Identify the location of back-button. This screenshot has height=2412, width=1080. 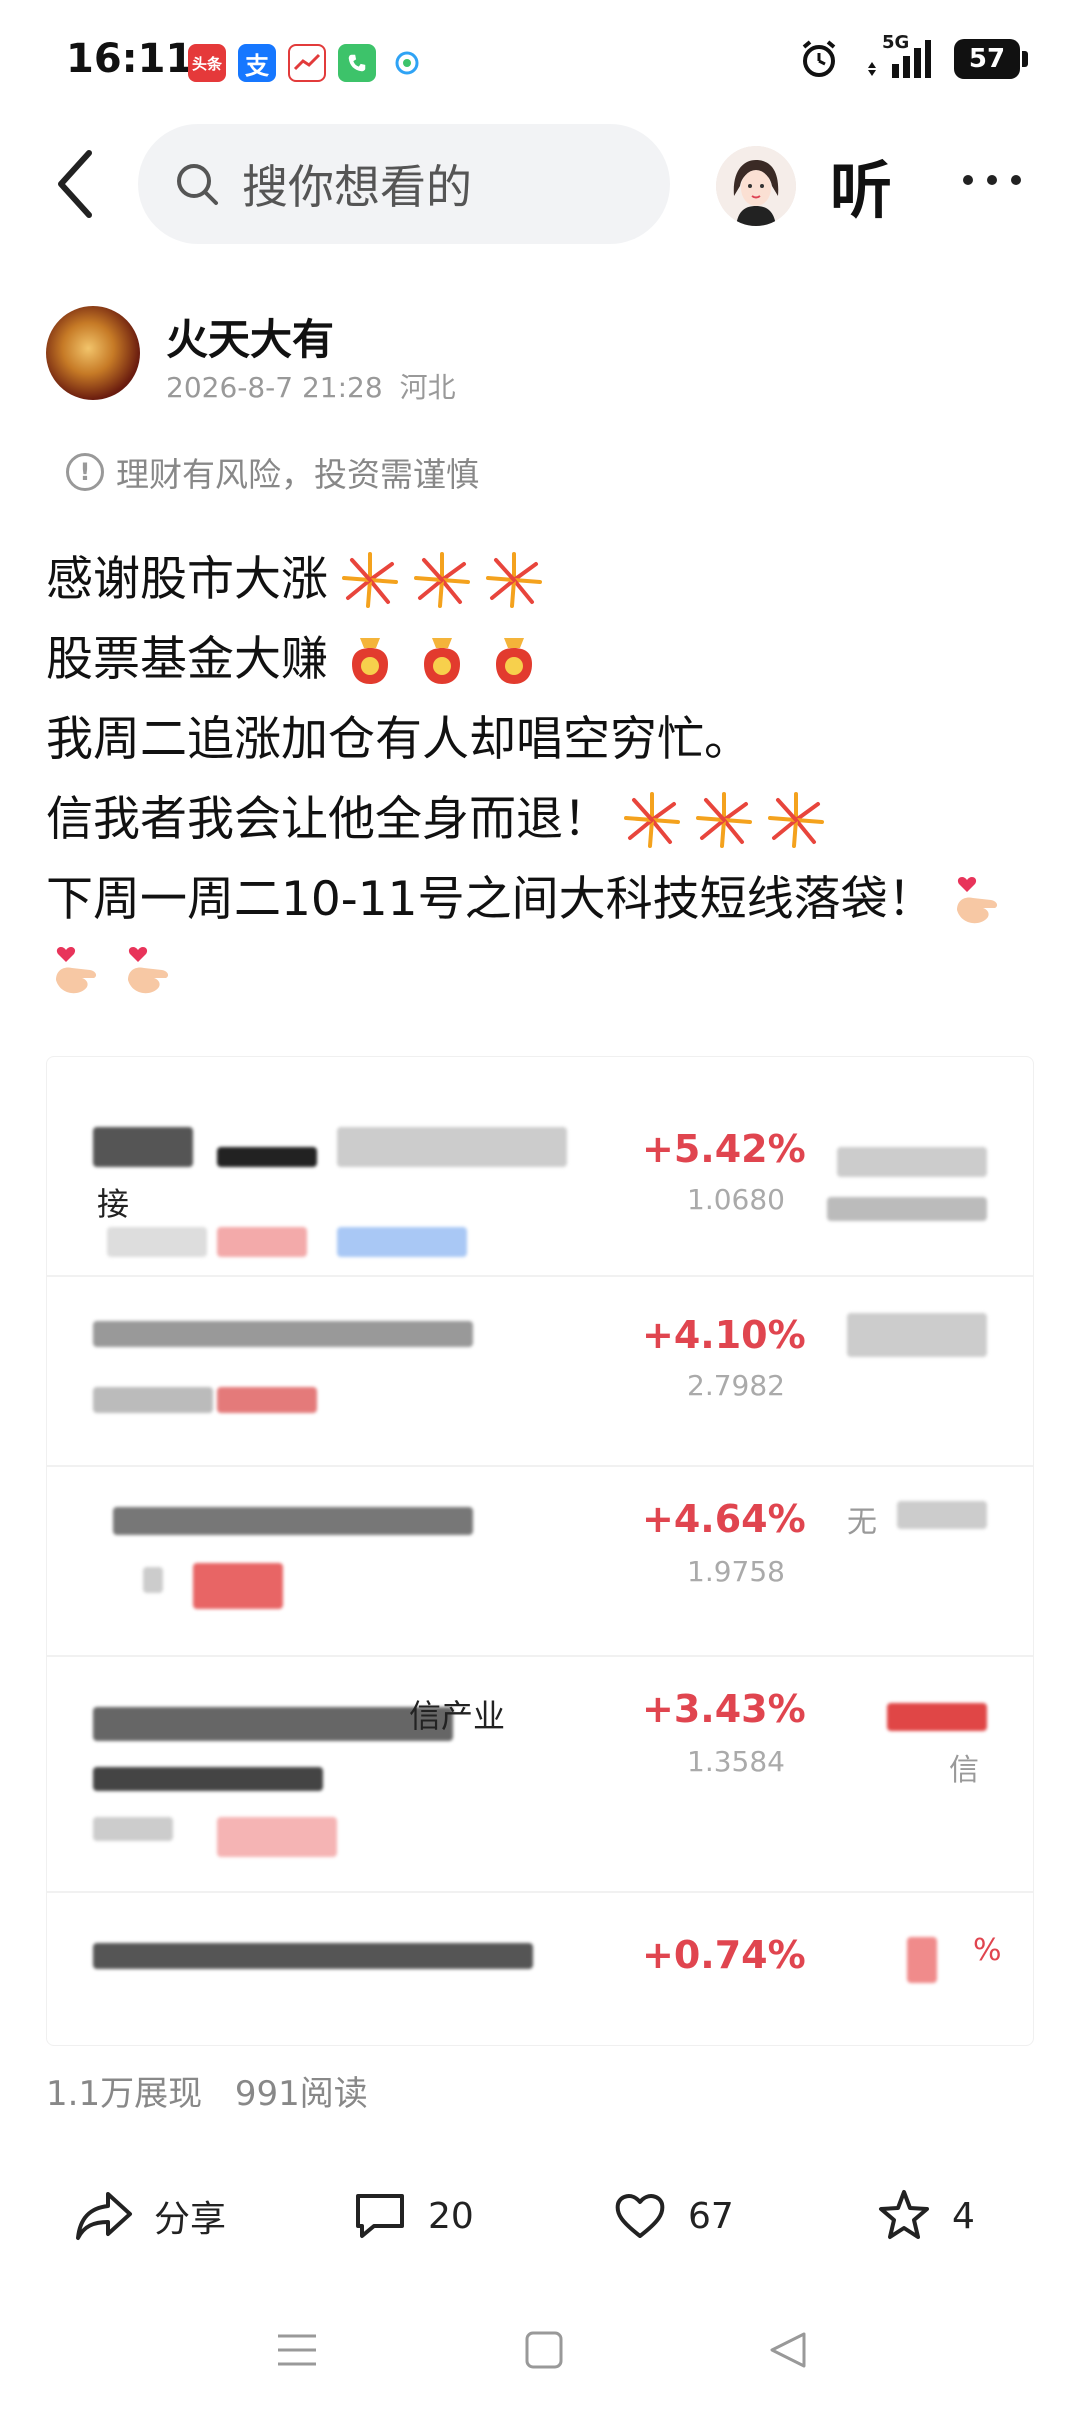
(75, 184).